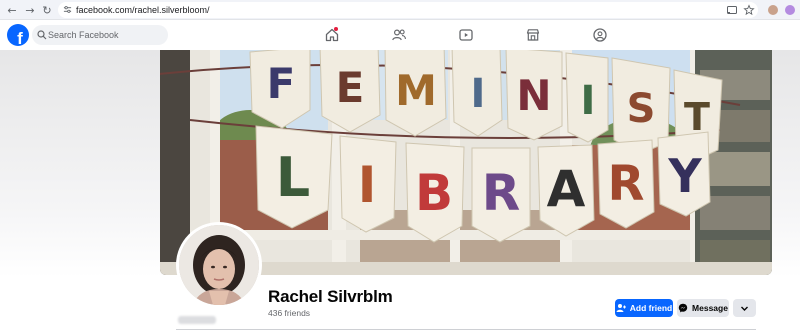 This screenshot has width=800, height=335. I want to click on add-friend-icon, so click(621, 308).